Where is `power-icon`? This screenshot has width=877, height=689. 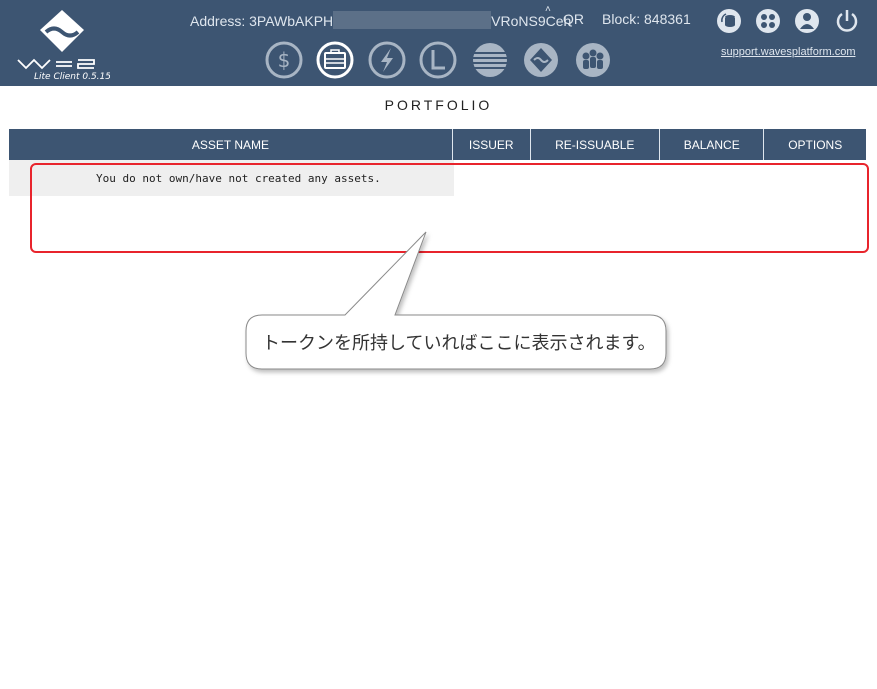
power-icon is located at coordinates (847, 21).